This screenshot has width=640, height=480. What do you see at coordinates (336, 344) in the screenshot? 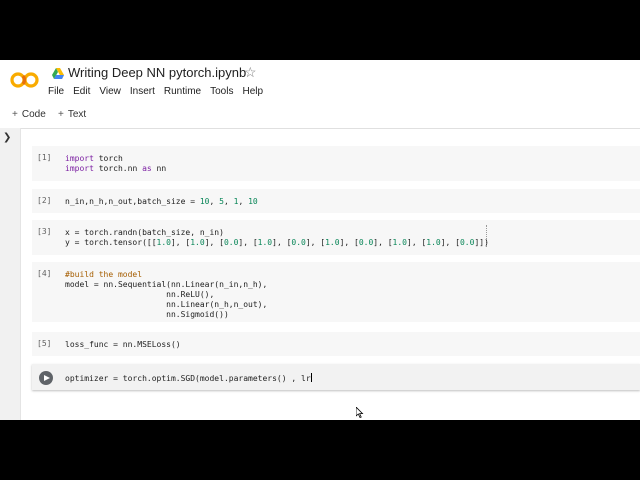
I see `code-cell-5: [5] loss_func = nn.MSELoss()` at bounding box center [336, 344].